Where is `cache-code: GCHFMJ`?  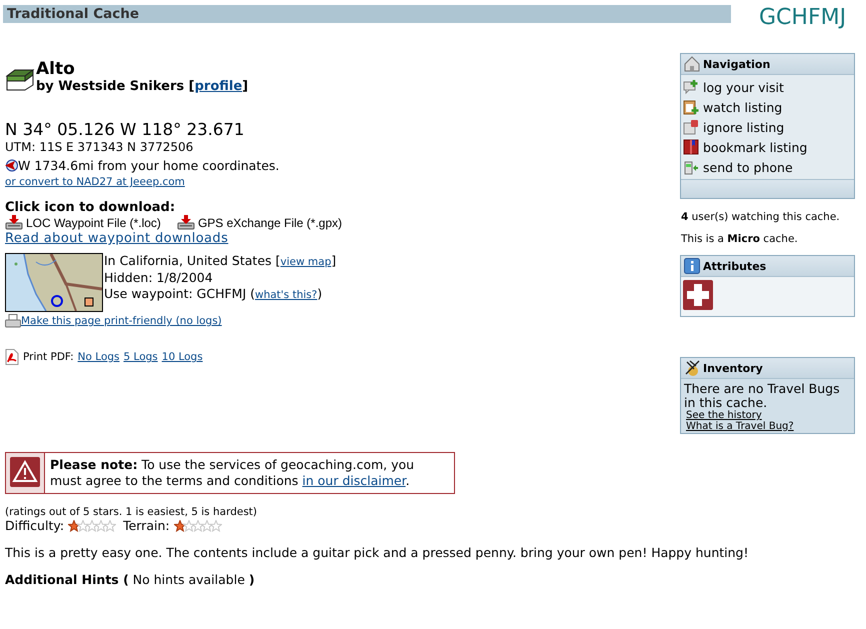 cache-code: GCHFMJ is located at coordinates (802, 18).